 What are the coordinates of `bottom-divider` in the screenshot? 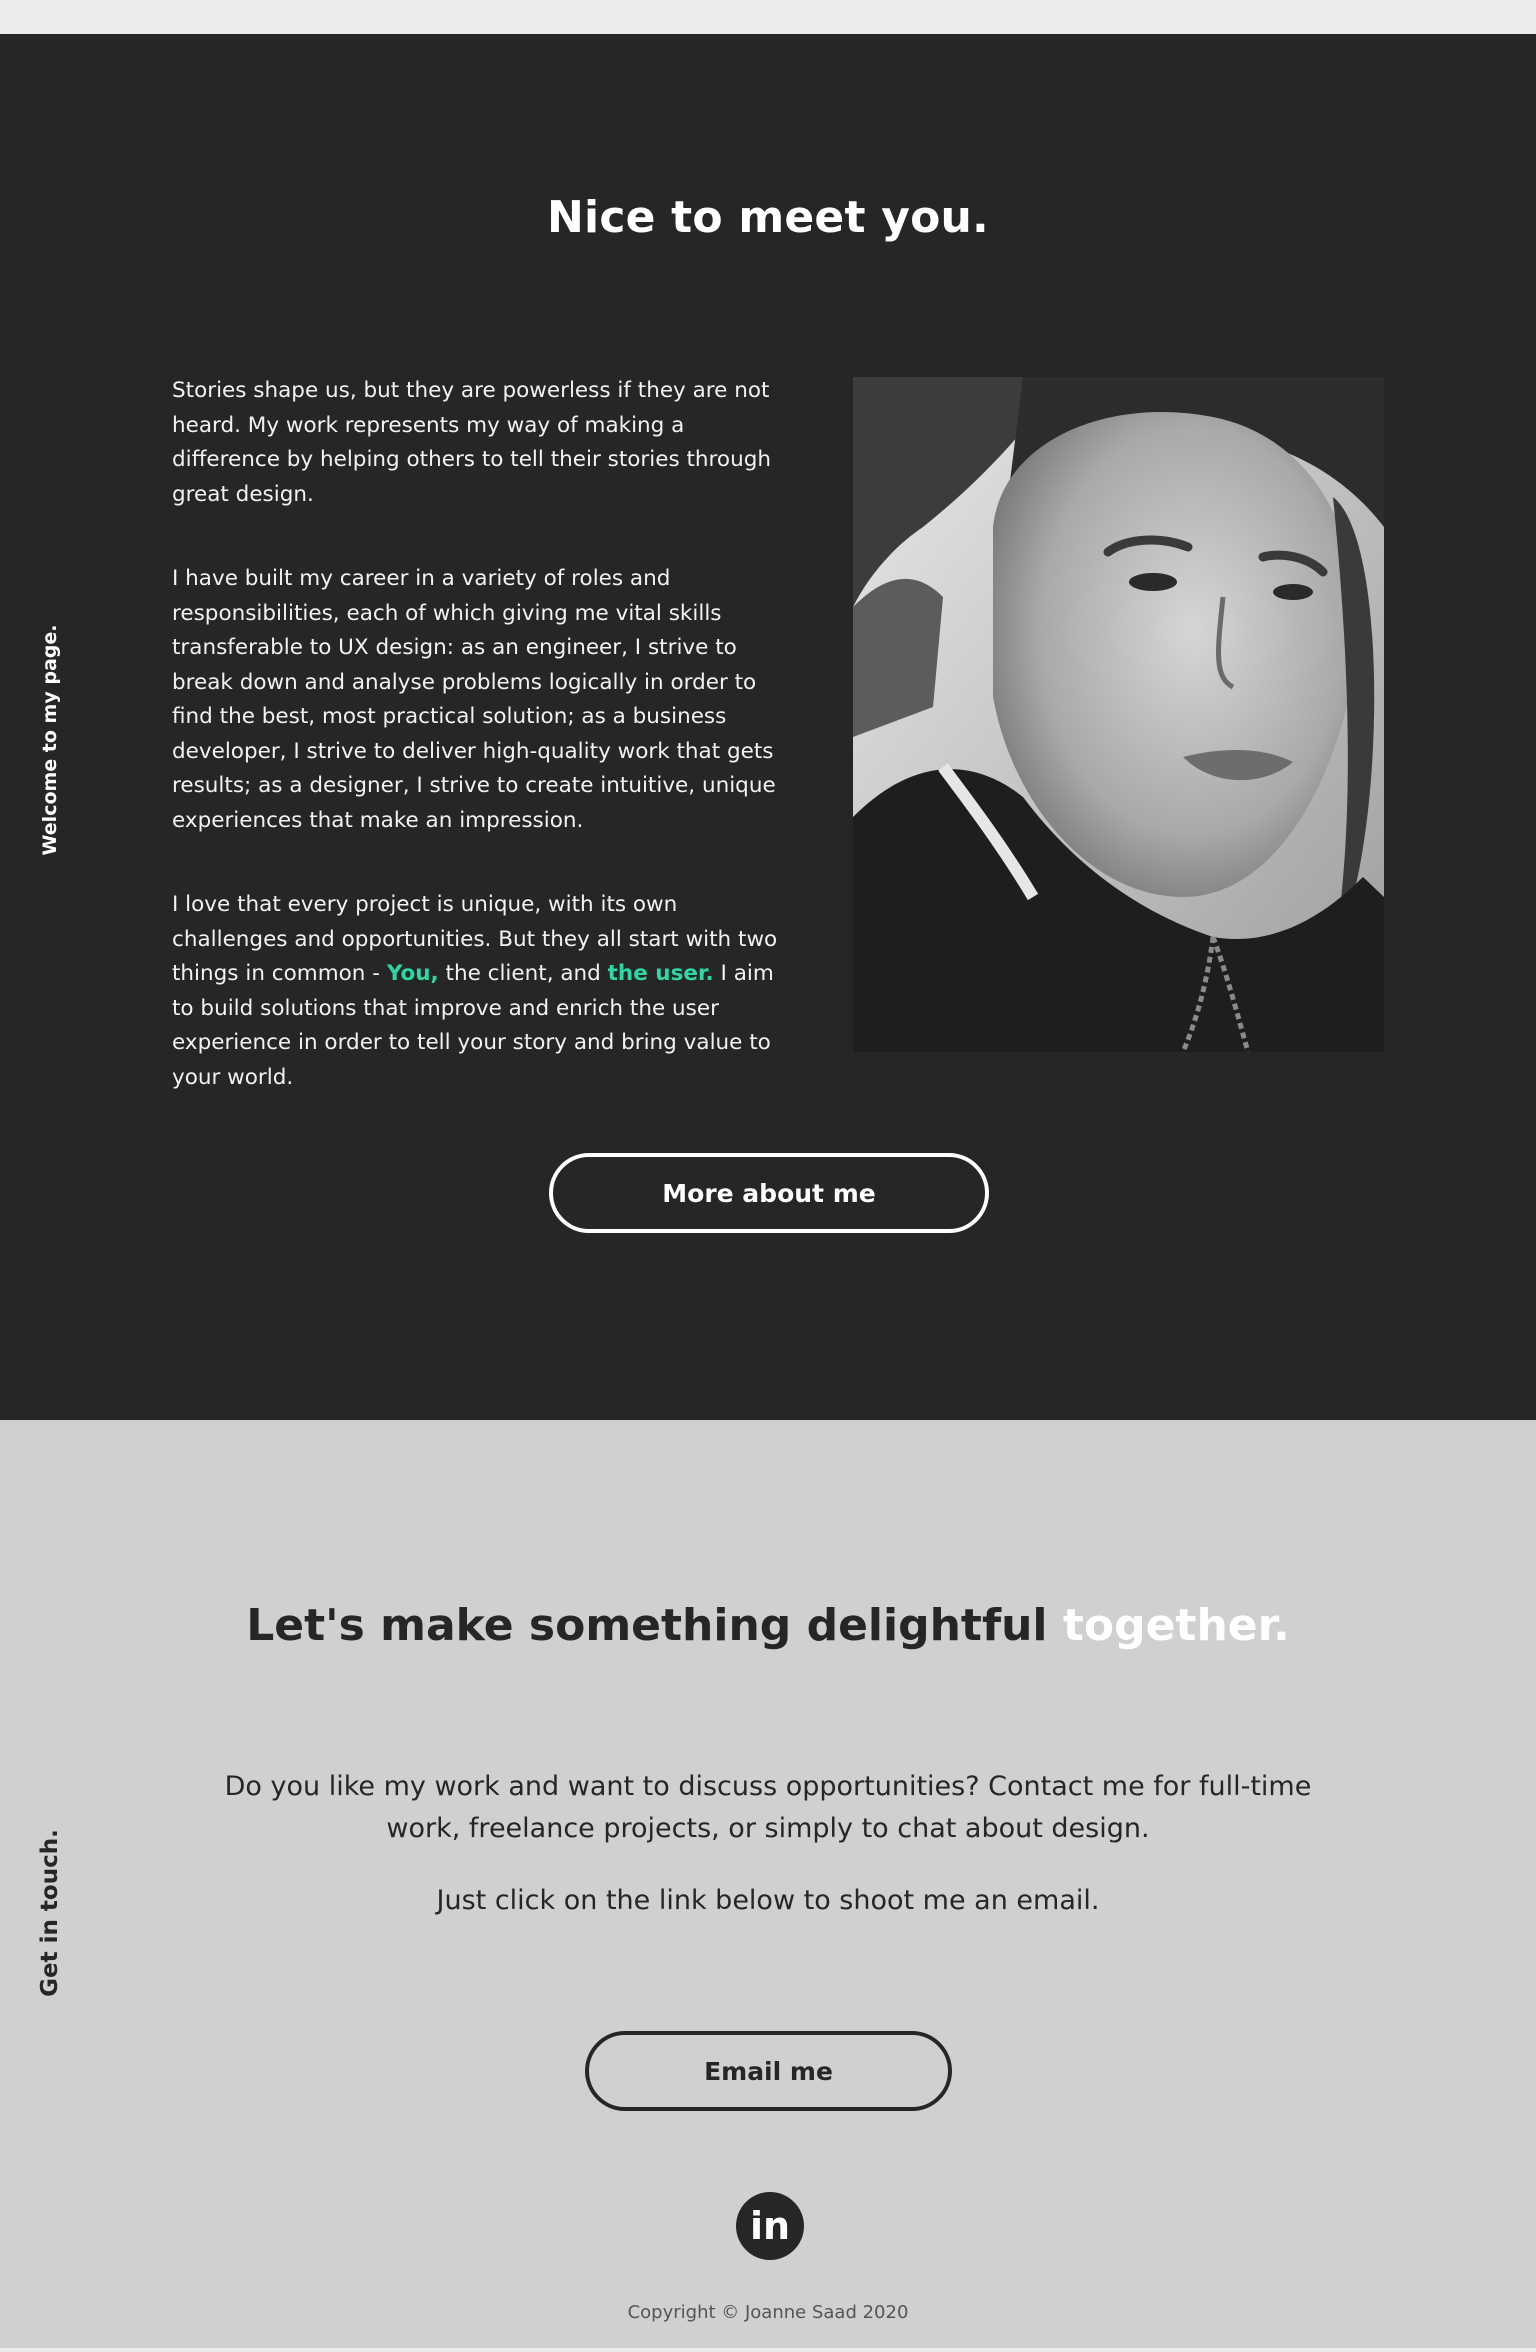 It's located at (768, 2350).